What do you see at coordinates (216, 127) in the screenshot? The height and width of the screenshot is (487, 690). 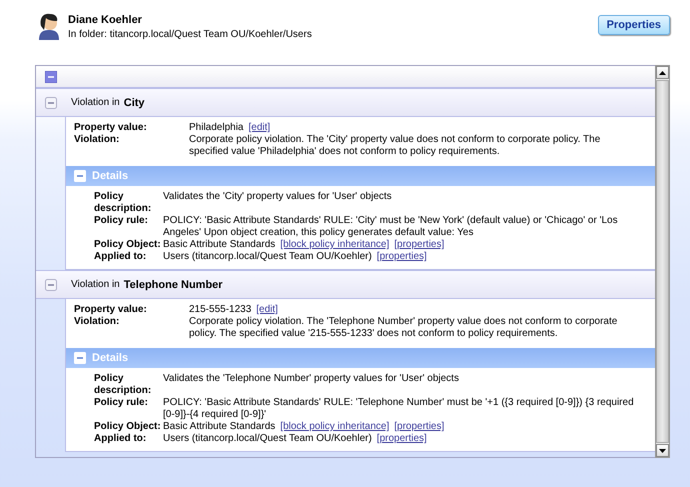 I see `field-value: Philadelphia` at bounding box center [216, 127].